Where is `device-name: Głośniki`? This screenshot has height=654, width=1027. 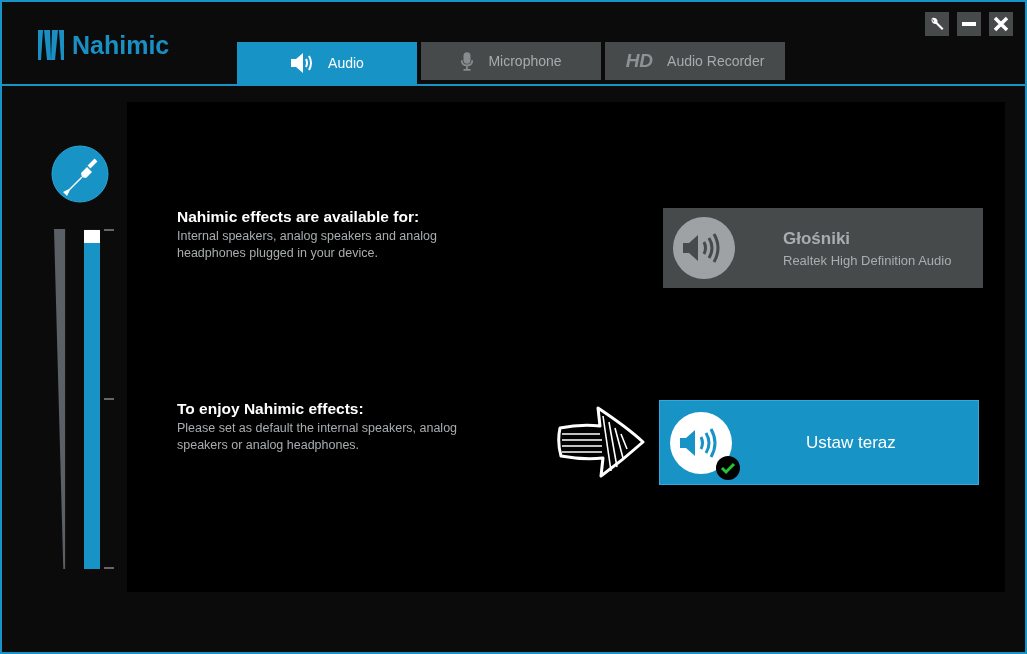
device-name: Głośniki is located at coordinates (817, 238).